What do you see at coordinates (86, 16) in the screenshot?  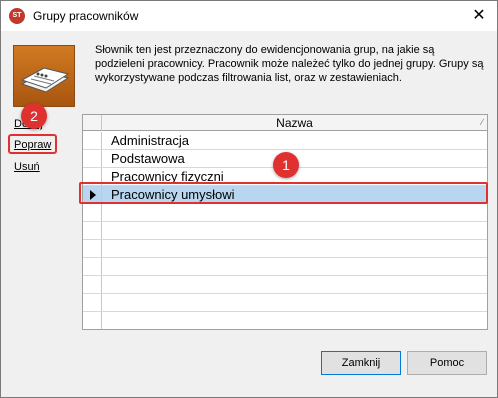 I see `window-title: Grupy pracowników` at bounding box center [86, 16].